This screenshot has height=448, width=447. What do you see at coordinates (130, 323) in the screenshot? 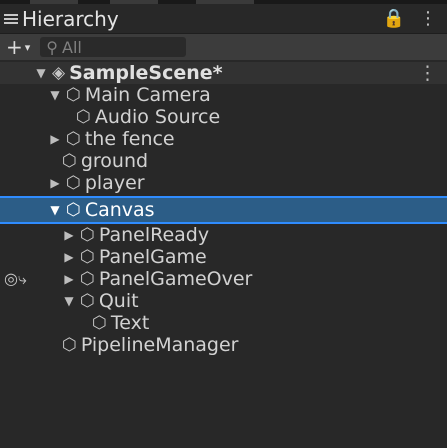
I see `tree-item-label: Text` at bounding box center [130, 323].